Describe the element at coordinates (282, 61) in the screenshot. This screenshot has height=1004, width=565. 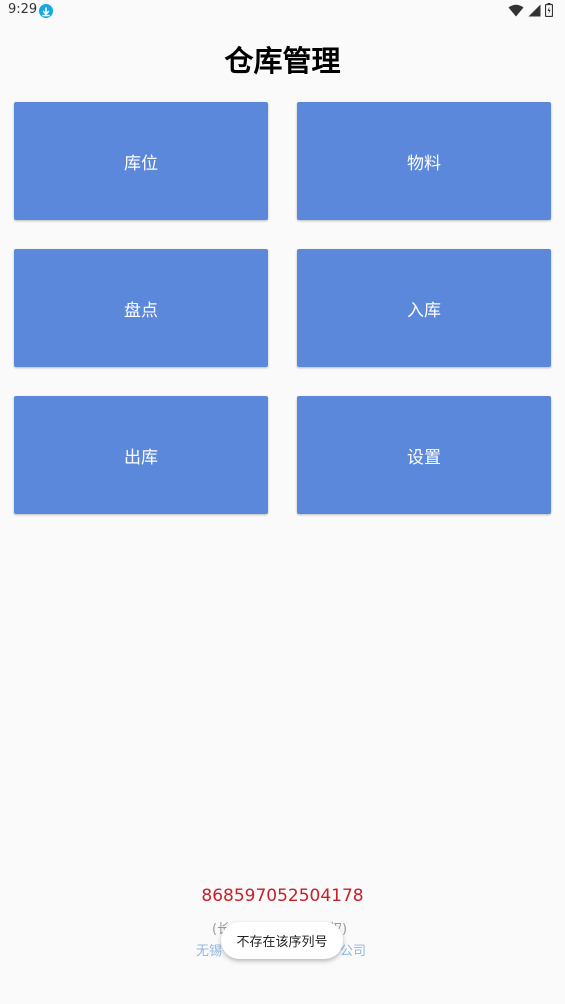
I see `page-title: 仓库管理` at that location.